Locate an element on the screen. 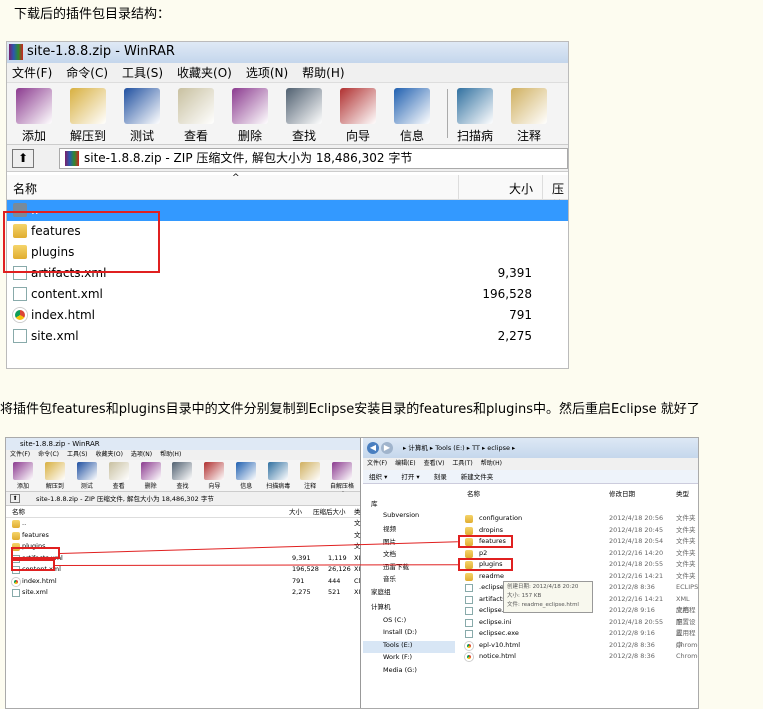  forward-arrow-icon: ▶ is located at coordinates (387, 448).